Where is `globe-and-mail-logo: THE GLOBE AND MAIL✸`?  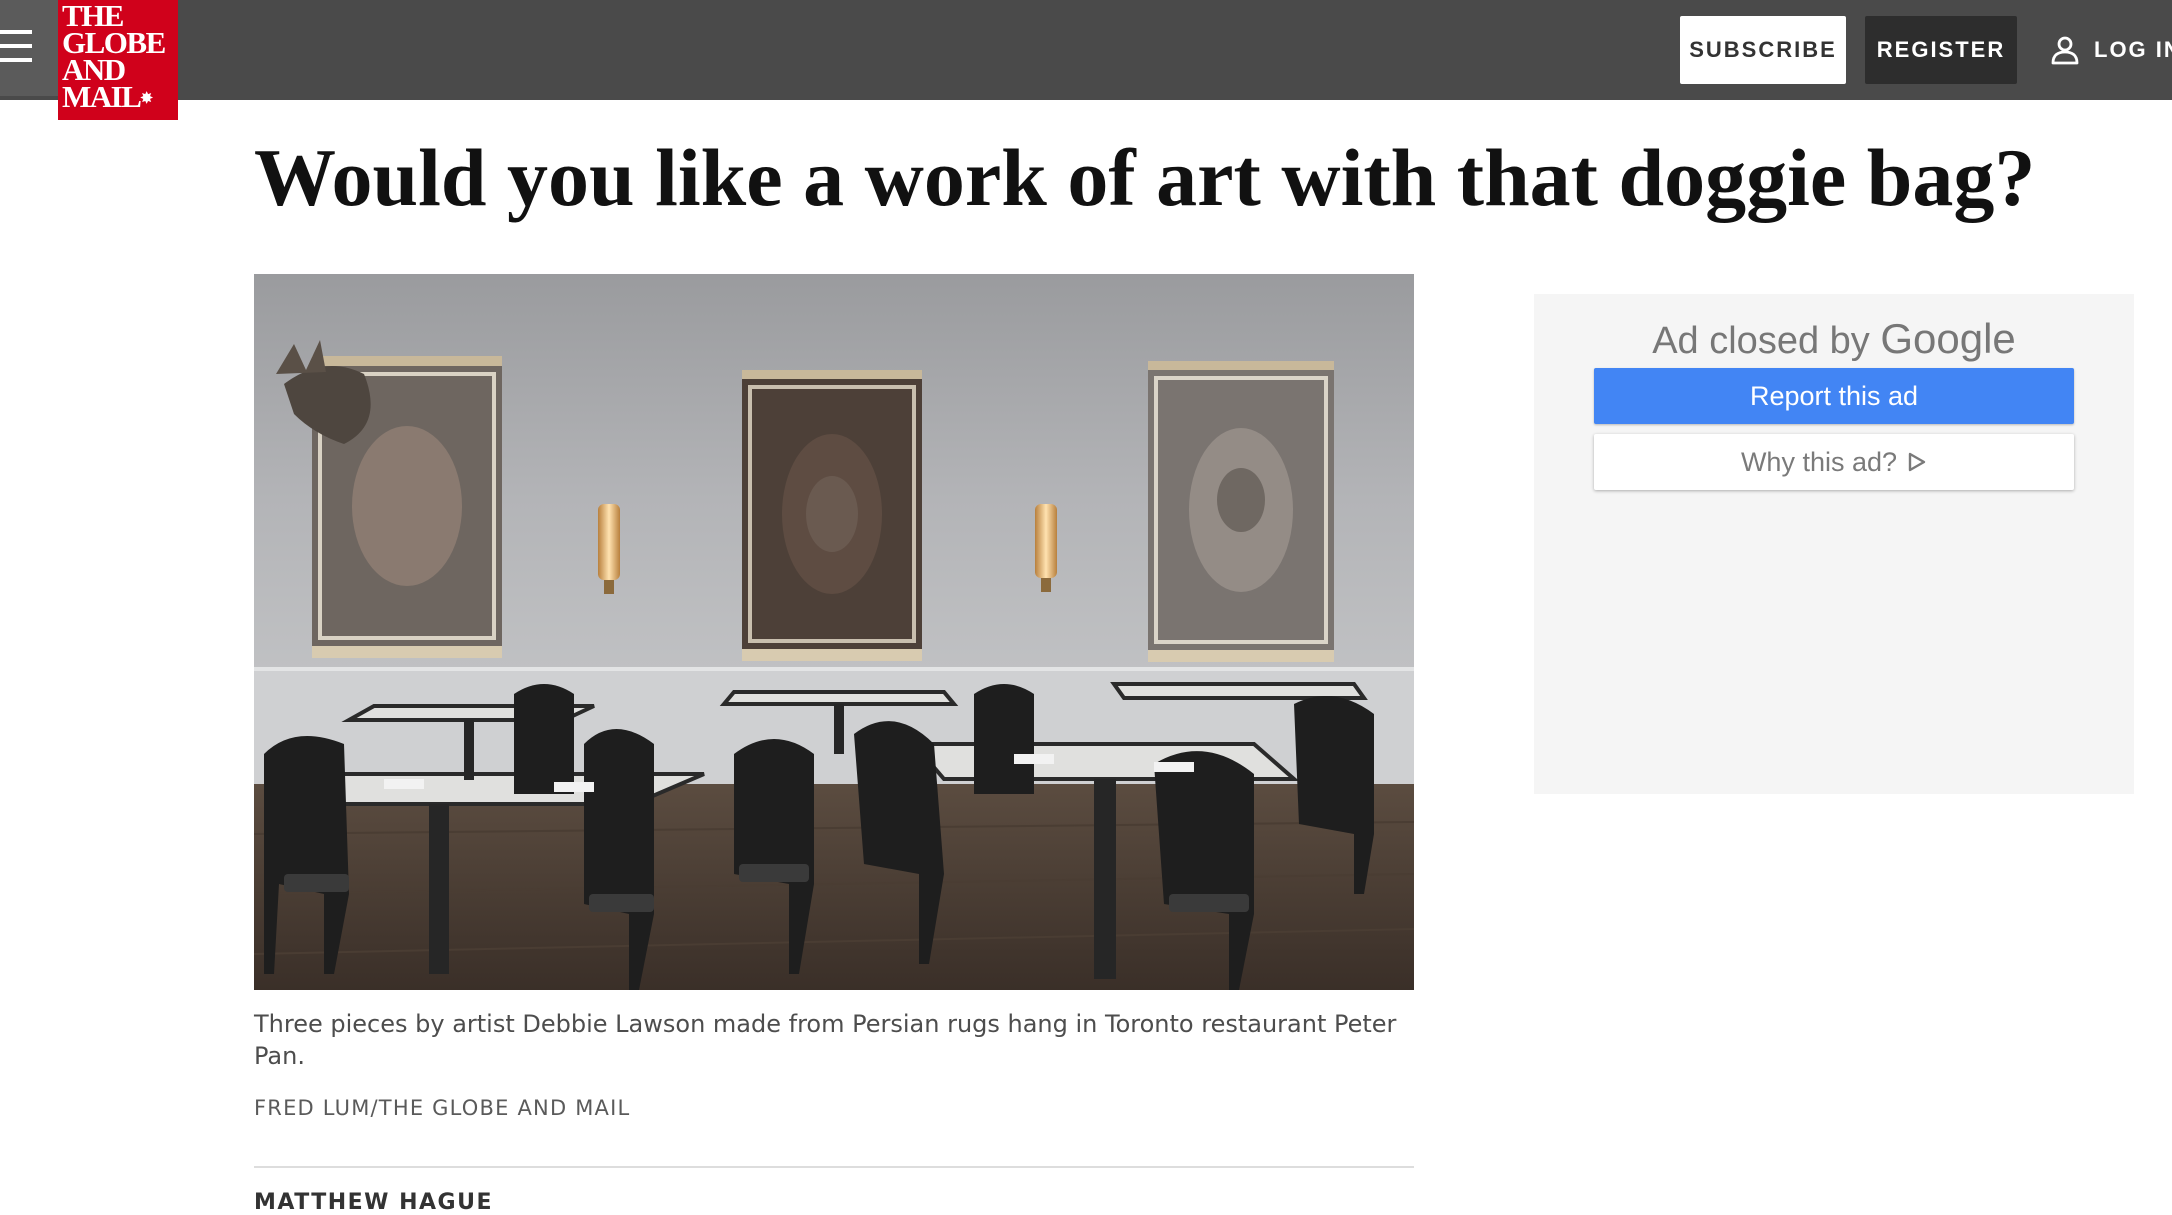 globe-and-mail-logo: THE GLOBE AND MAIL✸ is located at coordinates (118, 60).